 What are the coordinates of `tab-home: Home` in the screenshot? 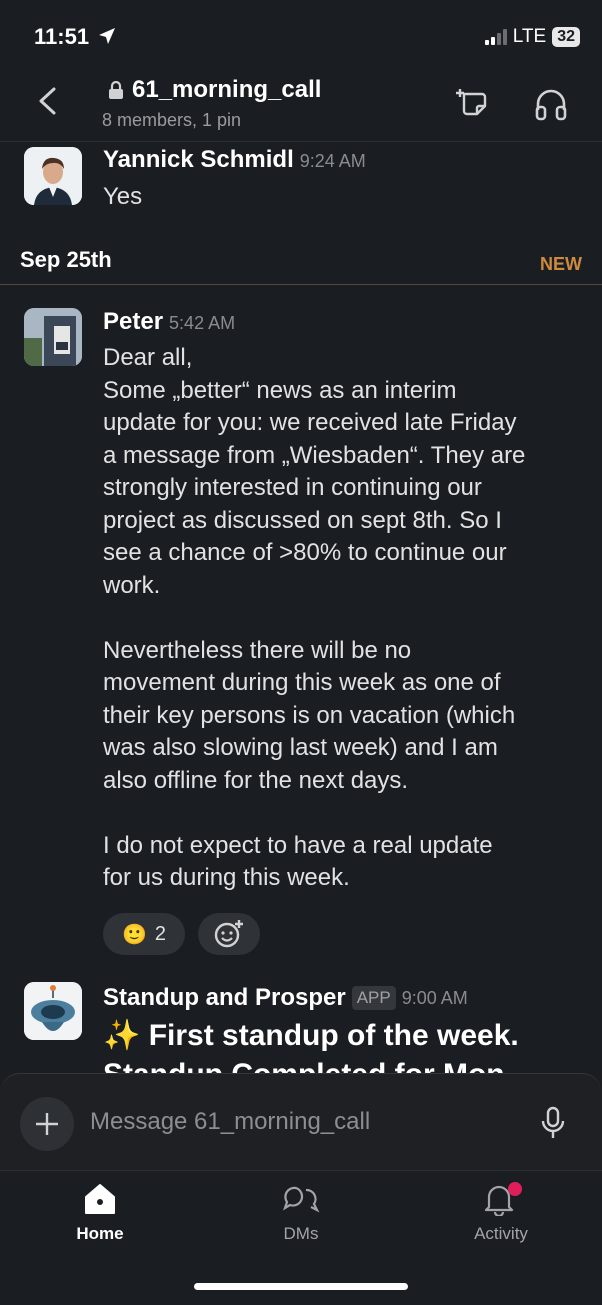 It's located at (100, 1213).